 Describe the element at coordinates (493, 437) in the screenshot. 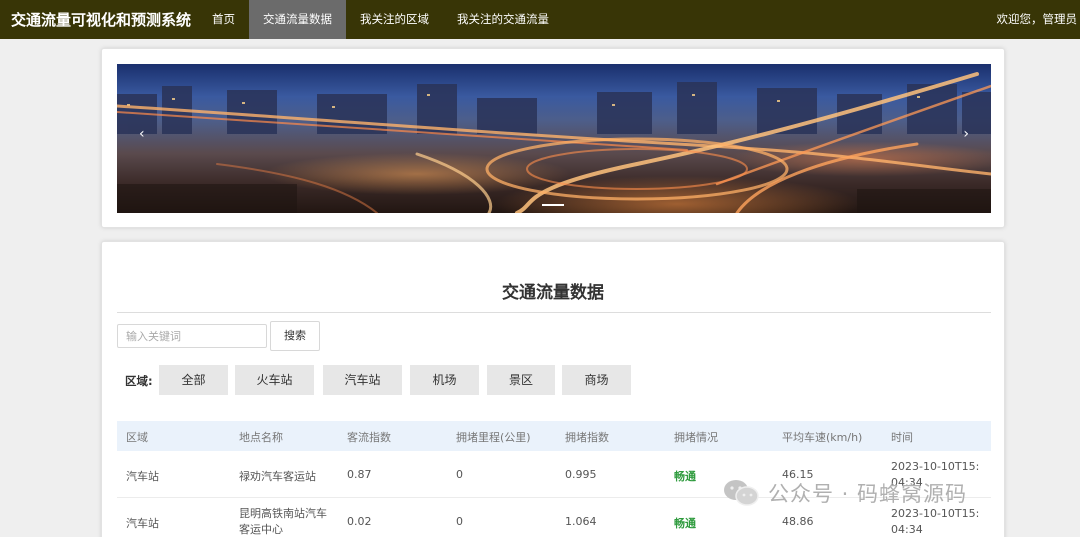

I see `column-header: 拥堵里程(公里)` at that location.